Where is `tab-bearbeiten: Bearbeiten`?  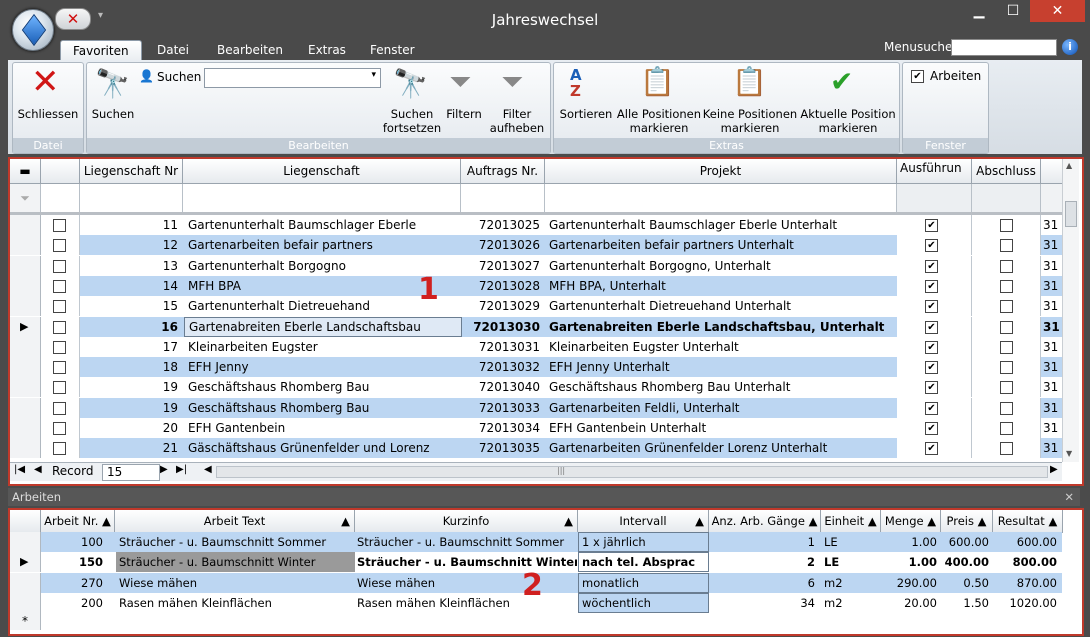
tab-bearbeiten: Bearbeiten is located at coordinates (250, 50).